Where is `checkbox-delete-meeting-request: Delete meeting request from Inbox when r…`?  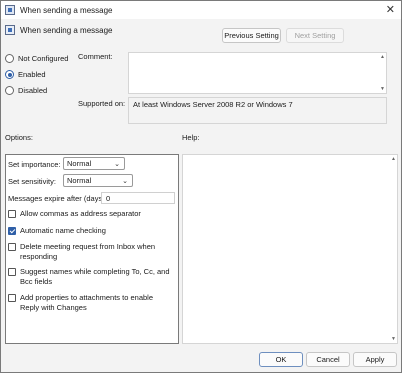 checkbox-delete-meeting-request: Delete meeting request from Inbox when r… is located at coordinates (90, 251).